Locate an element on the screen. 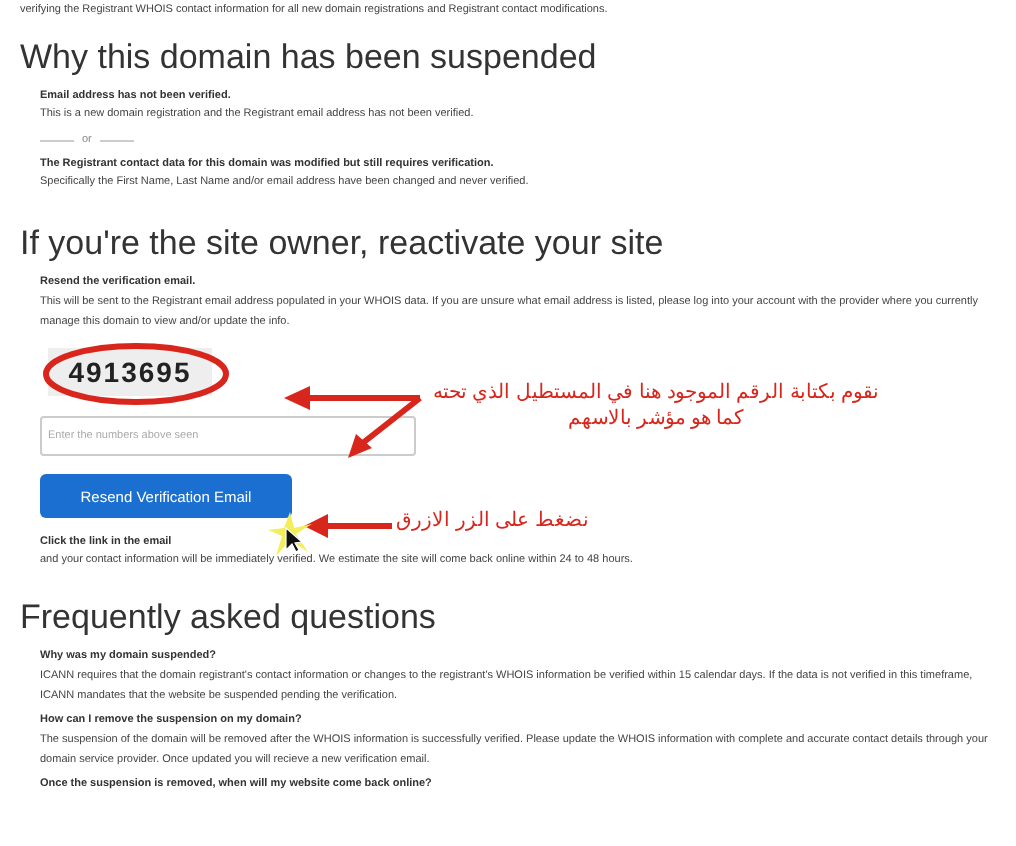 The height and width of the screenshot is (846, 1016). section-heading: Why this domain has been suspended is located at coordinates (309, 58).